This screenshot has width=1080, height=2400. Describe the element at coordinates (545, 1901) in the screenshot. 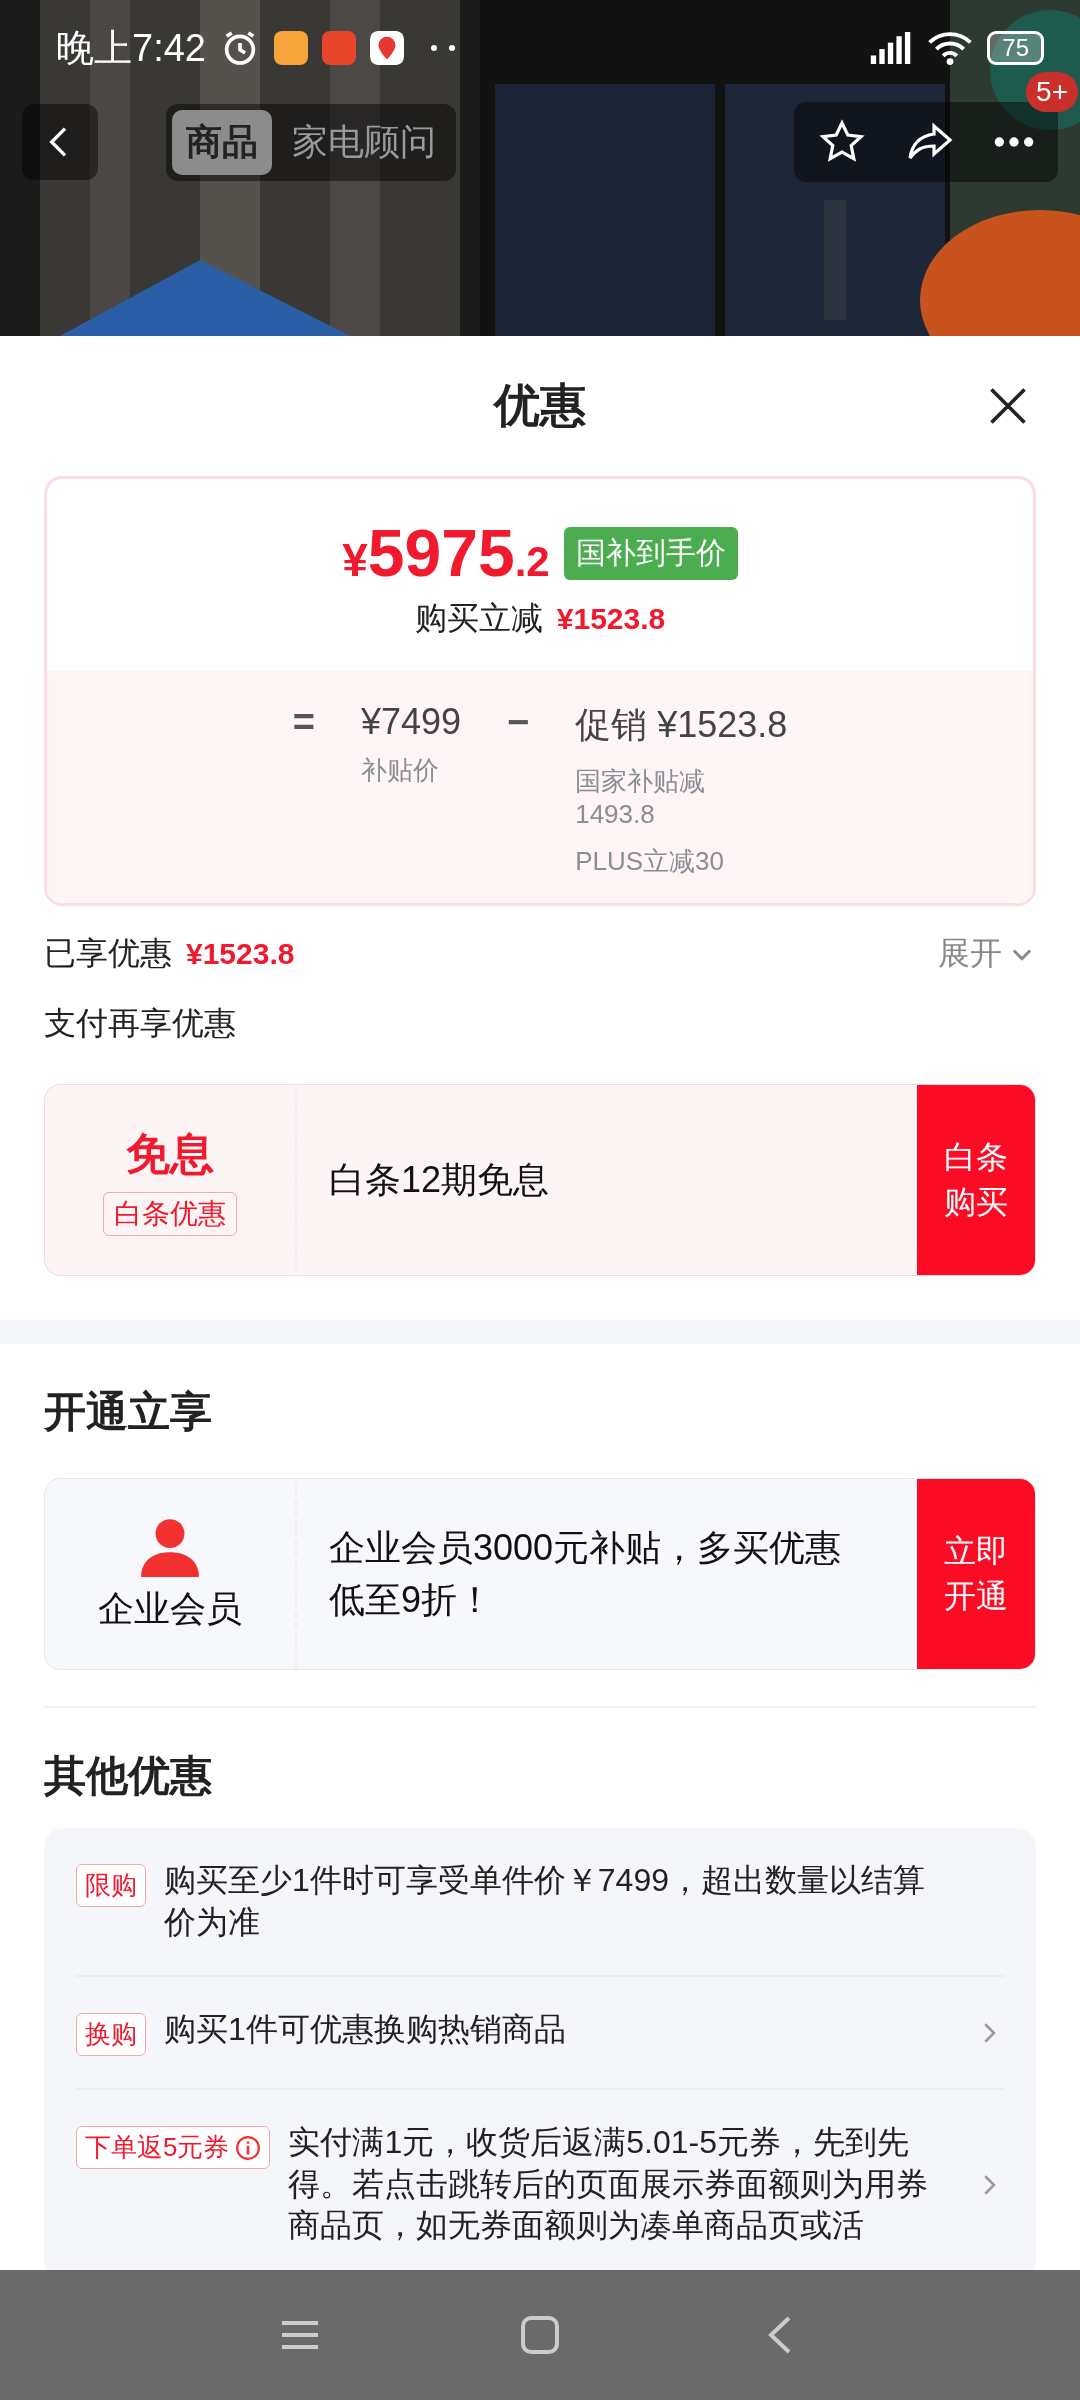

I see `promo-text: 购买至少1件时可享受单件价￥7499，超出数量以结算价为准` at that location.